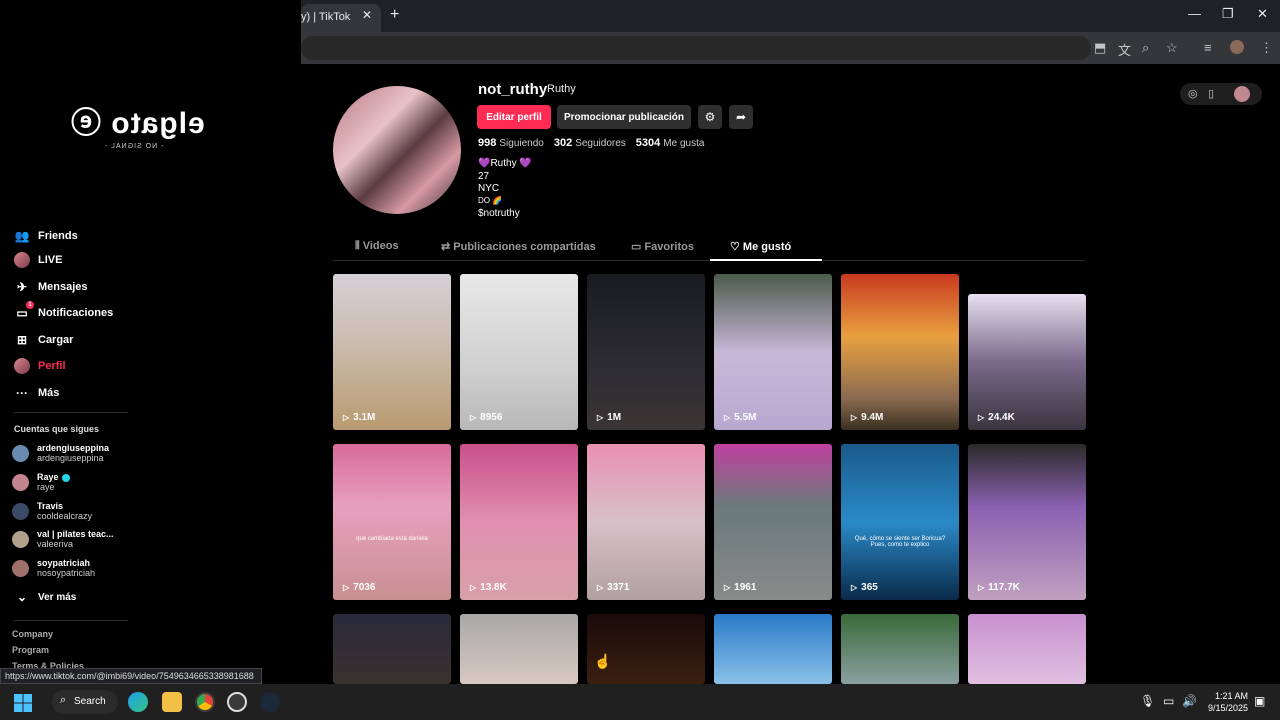  Describe the element at coordinates (609, 417) in the screenshot. I see `view-count: ▷ 1M` at that location.